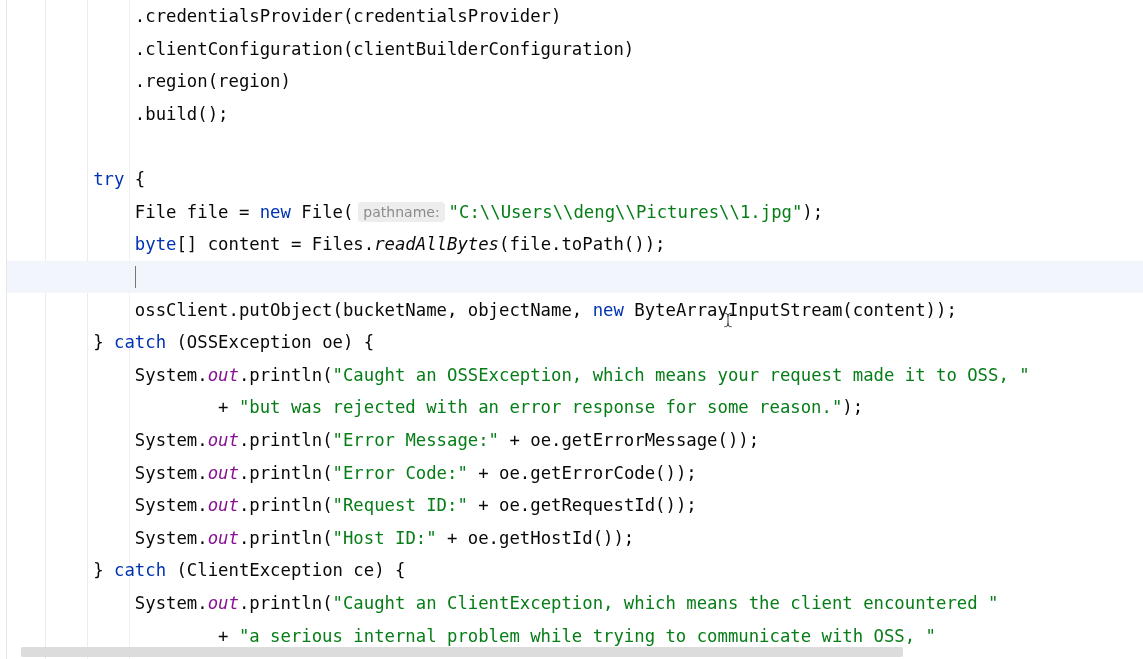  Describe the element at coordinates (415, 472) in the screenshot. I see `code-line: System.out.println("Error Code:" + oe.getErrorCode());` at that location.